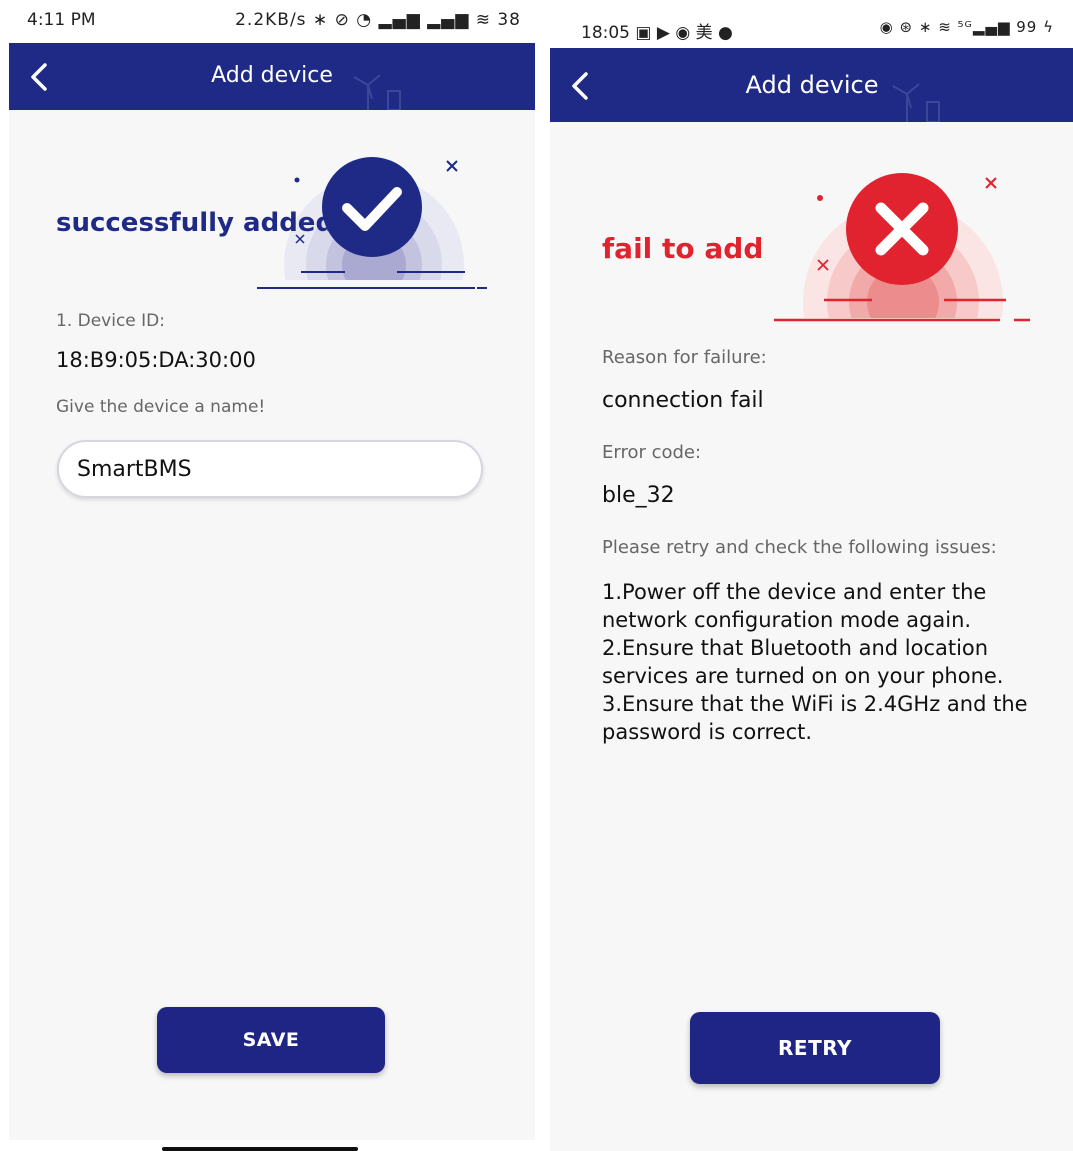 This screenshot has height=1151, width=1073. I want to click on status-time: 18:05 ▣ ▶ ◉ 美 ●, so click(657, 33).